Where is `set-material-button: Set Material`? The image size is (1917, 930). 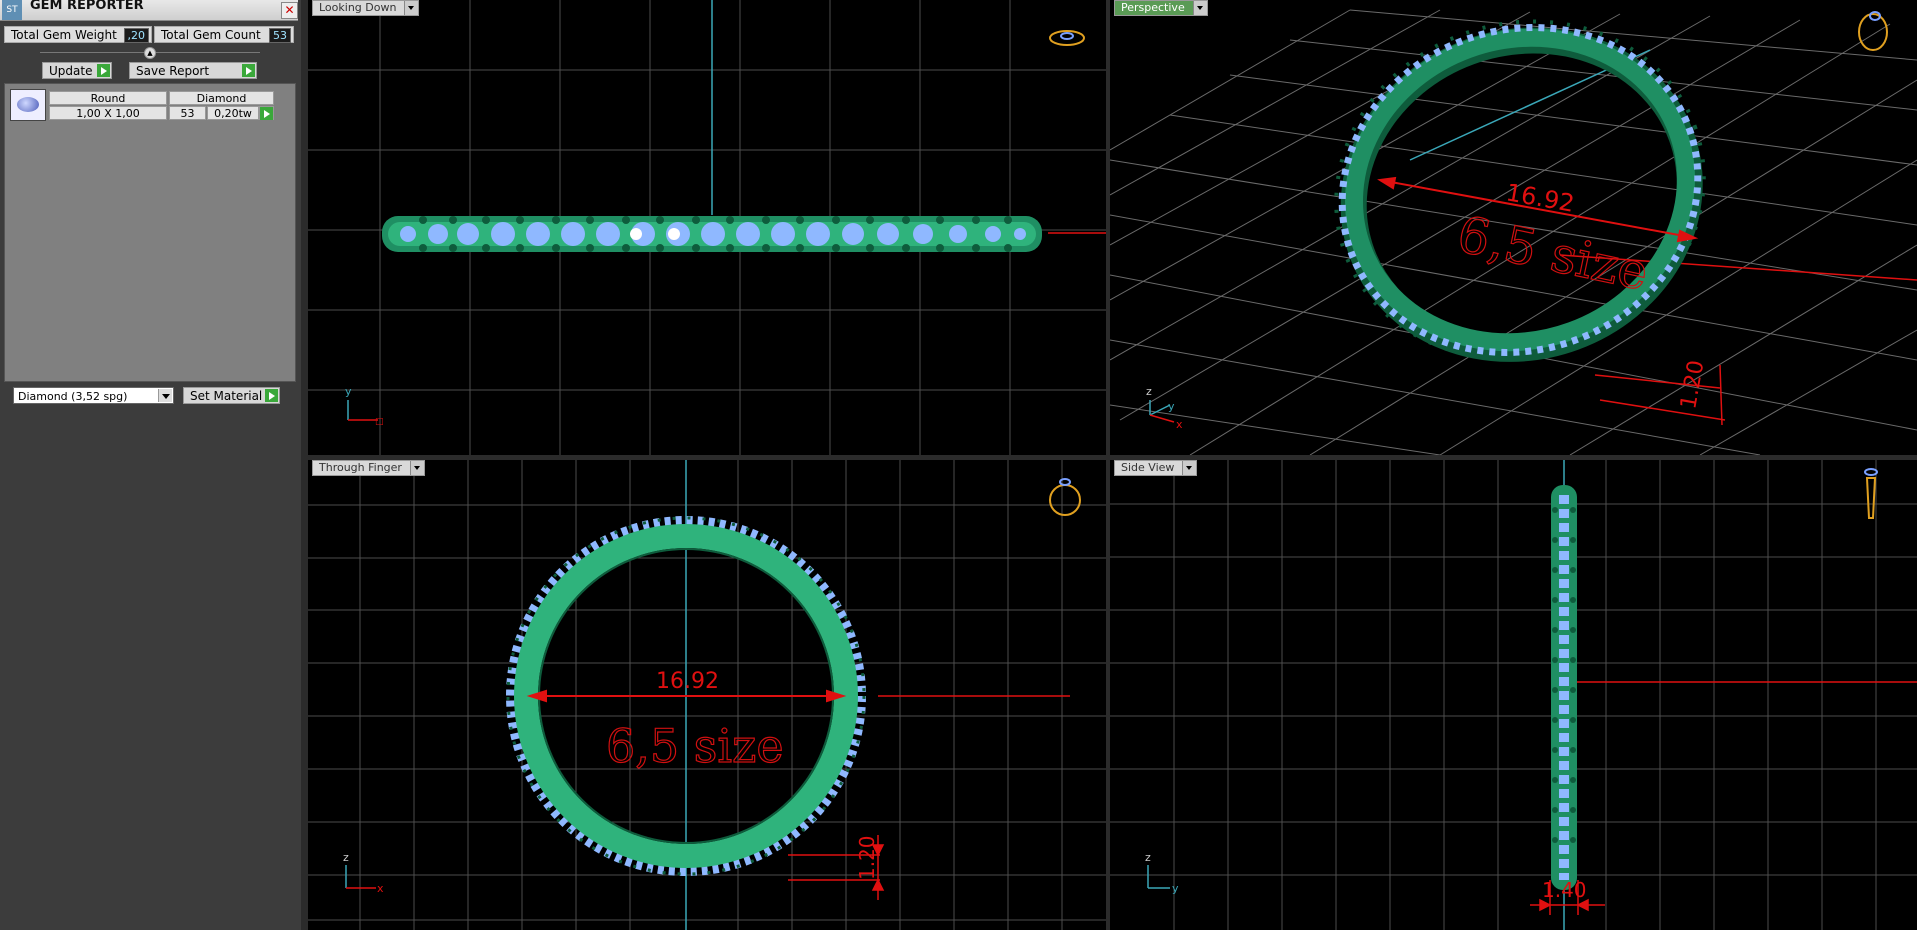 set-material-button: Set Material is located at coordinates (231, 395).